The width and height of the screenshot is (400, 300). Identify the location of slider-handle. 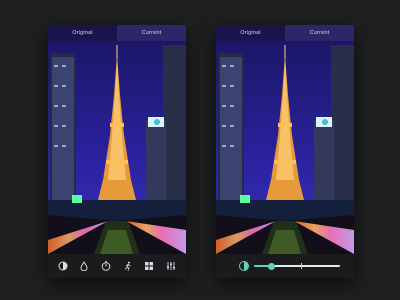
(271, 266).